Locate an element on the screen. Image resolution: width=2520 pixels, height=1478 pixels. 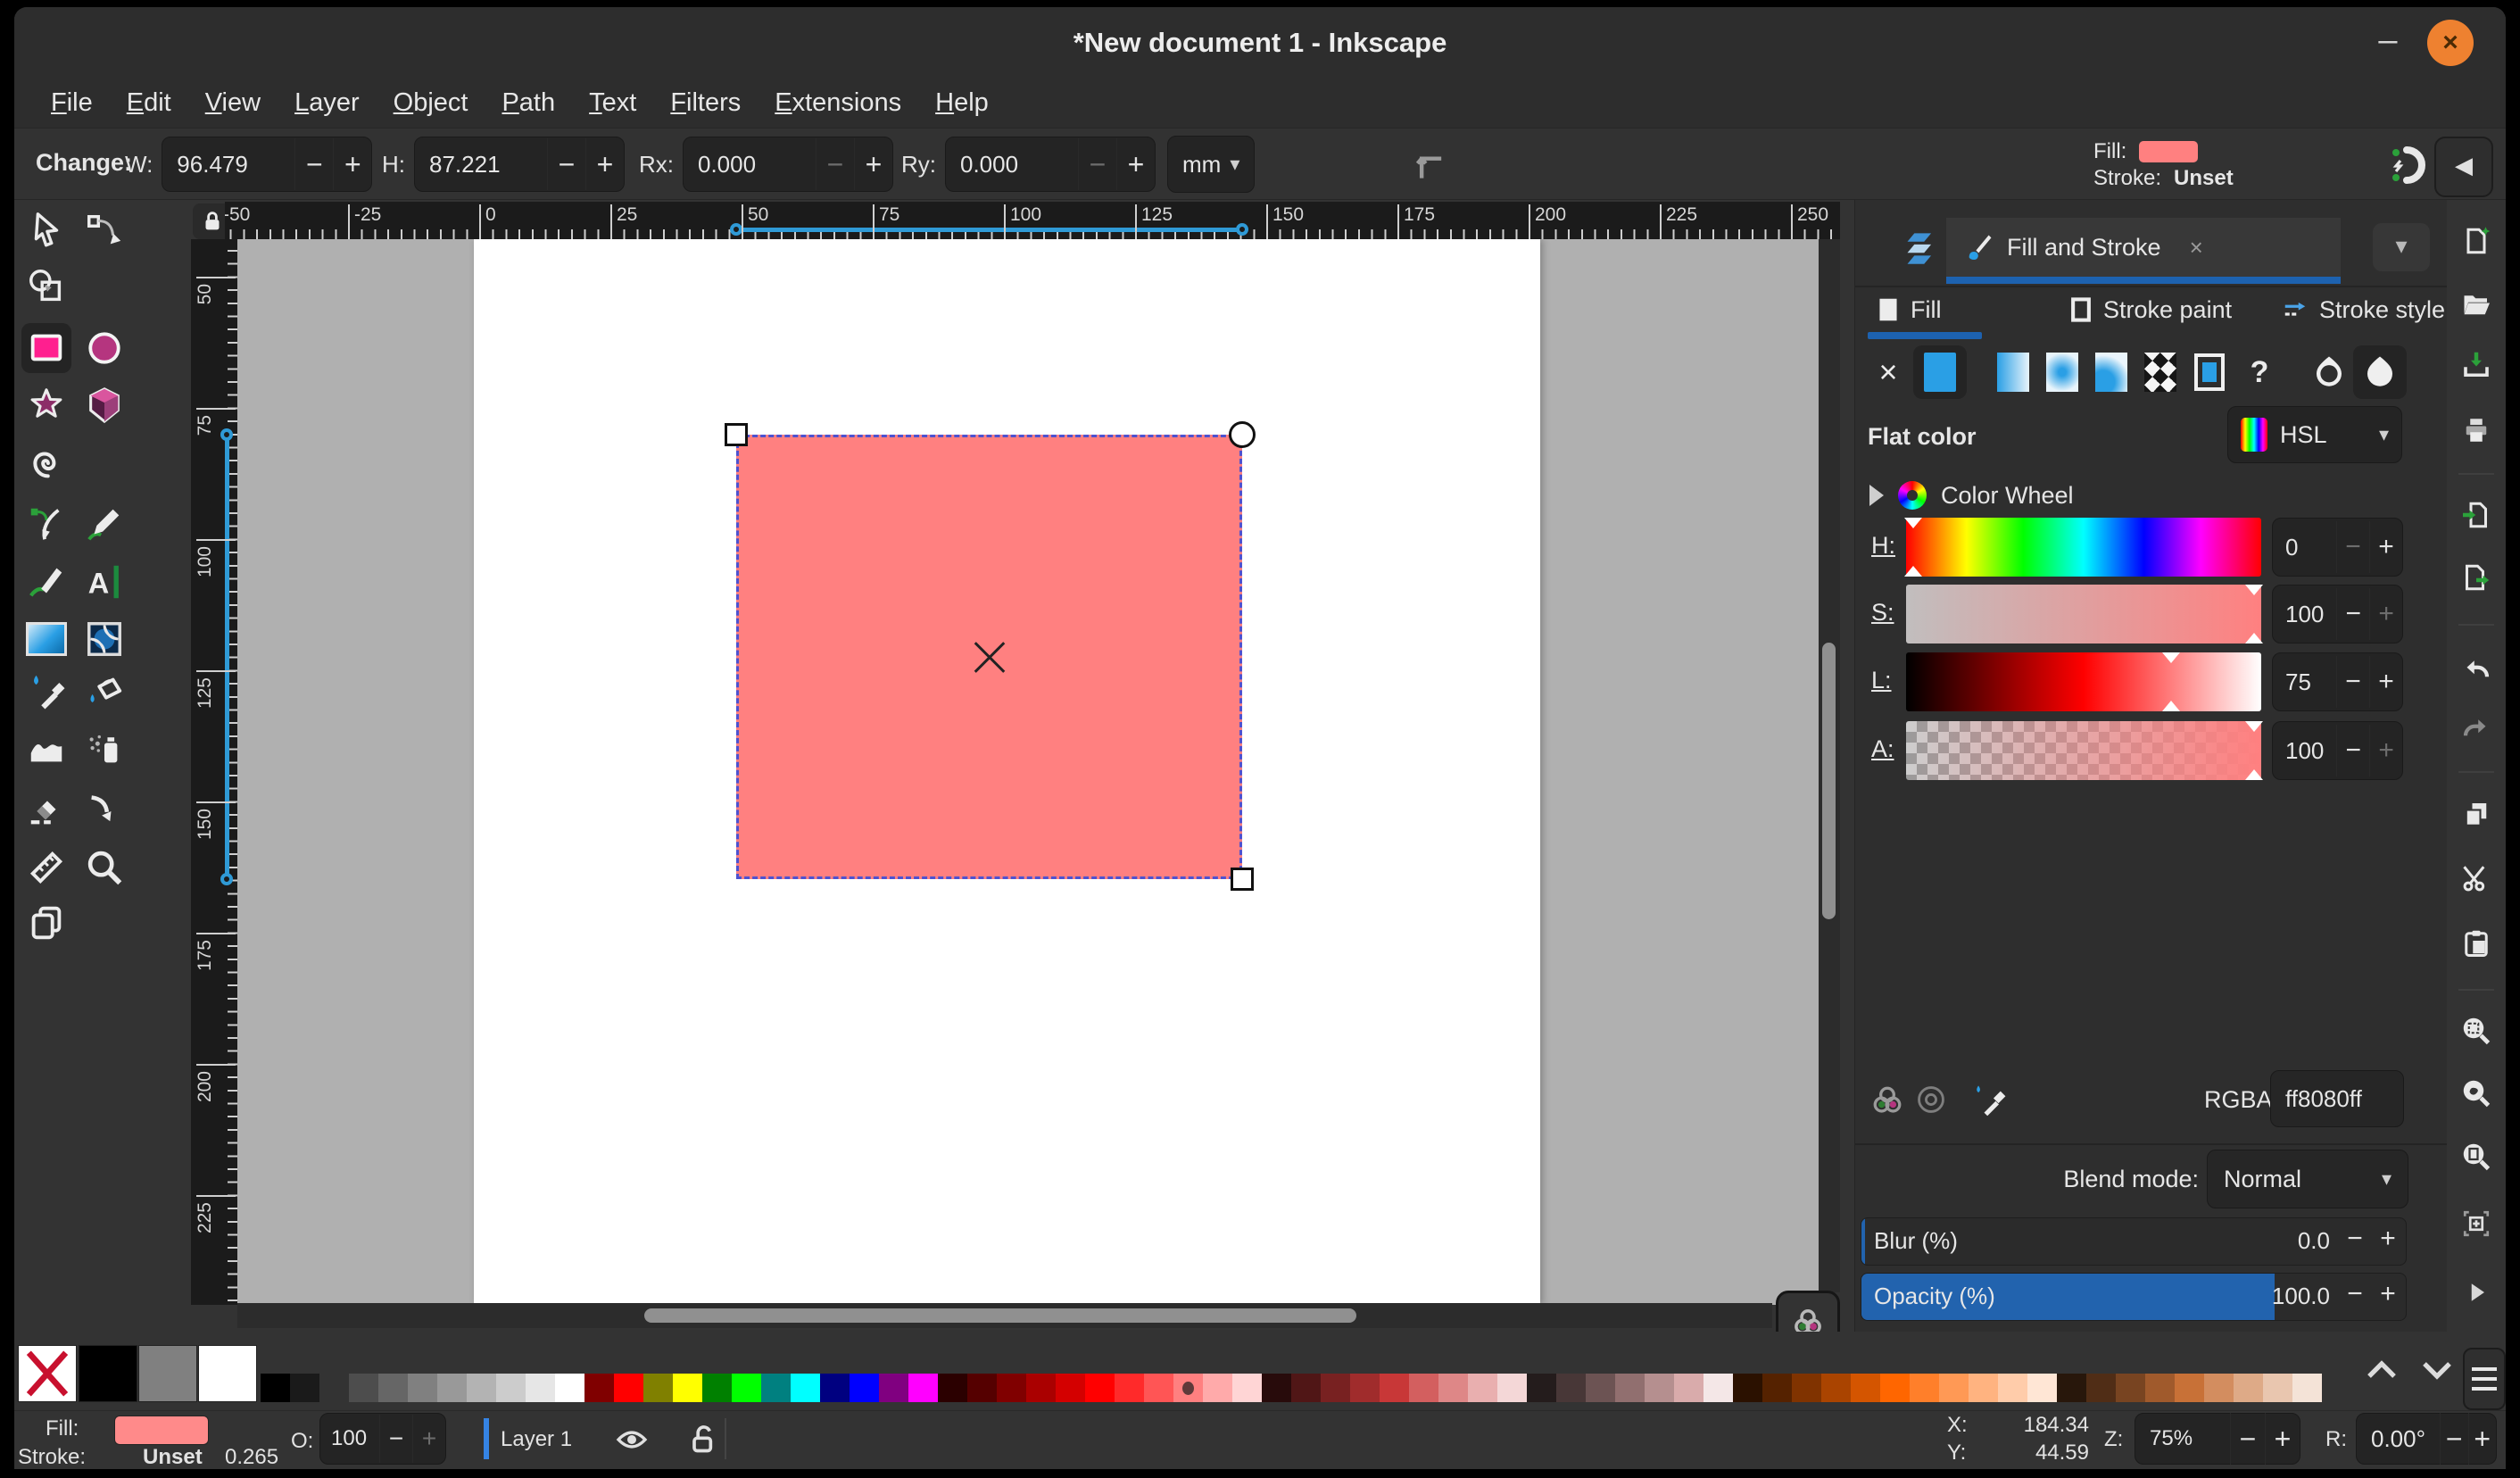
redo-icon is located at coordinates (2476, 728).